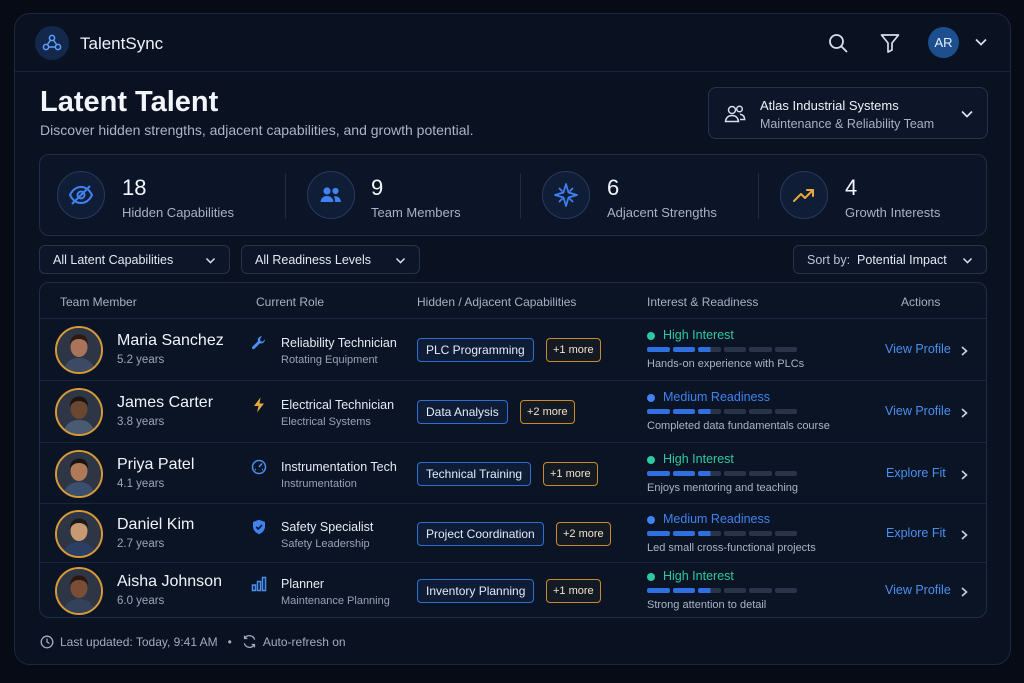  What do you see at coordinates (476, 591) in the screenshot?
I see `capability-chip: Inventory Planning` at bounding box center [476, 591].